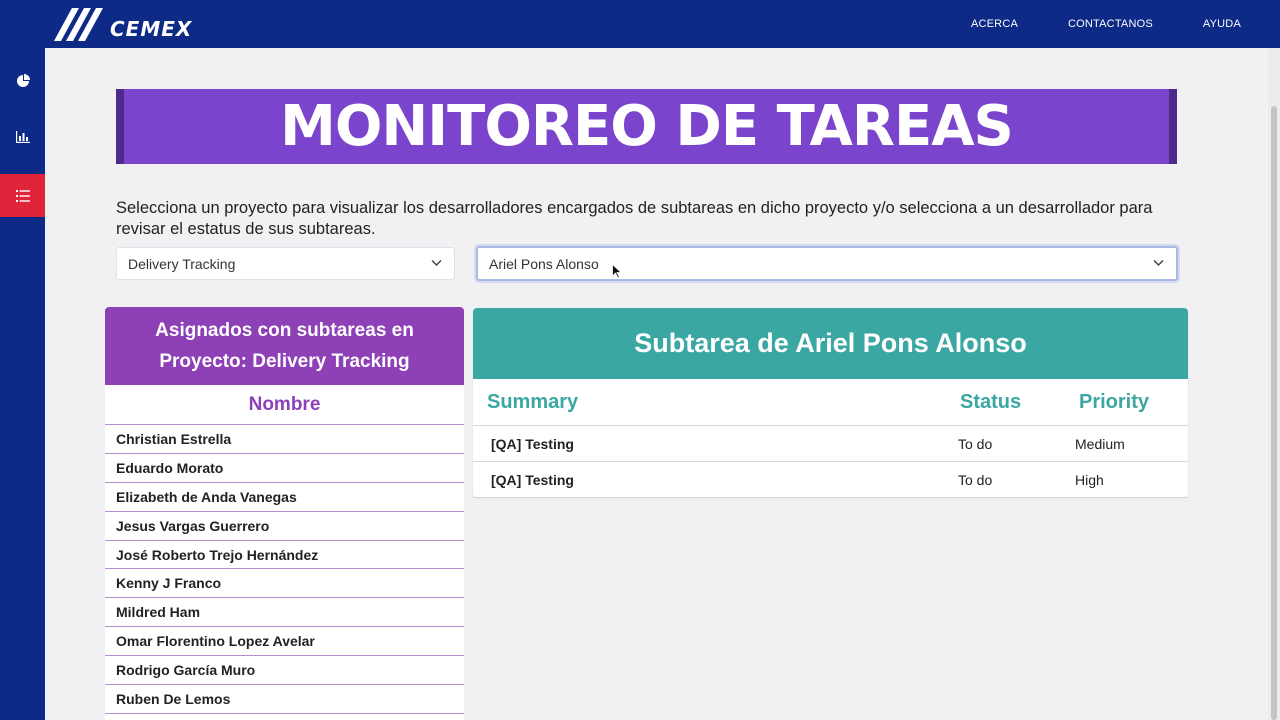 This screenshot has width=1280, height=720. Describe the element at coordinates (544, 263) in the screenshot. I see `developer-select-value: Ariel Pons Alonso` at that location.